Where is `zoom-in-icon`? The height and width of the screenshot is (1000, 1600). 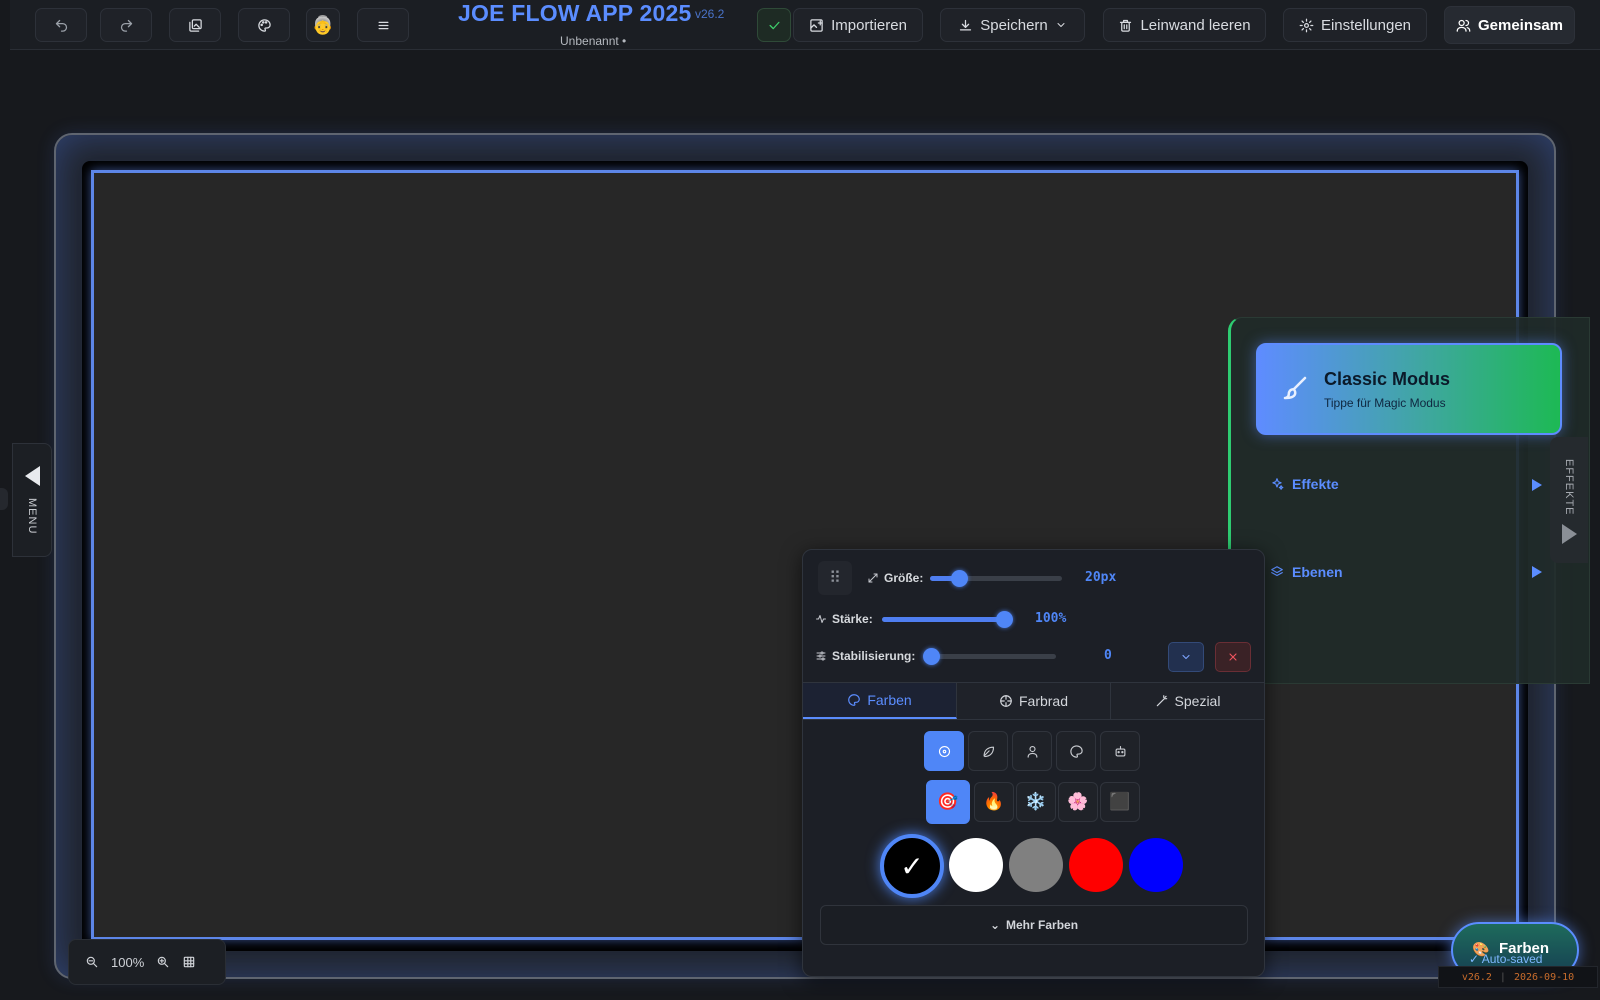 zoom-in-icon is located at coordinates (163, 962).